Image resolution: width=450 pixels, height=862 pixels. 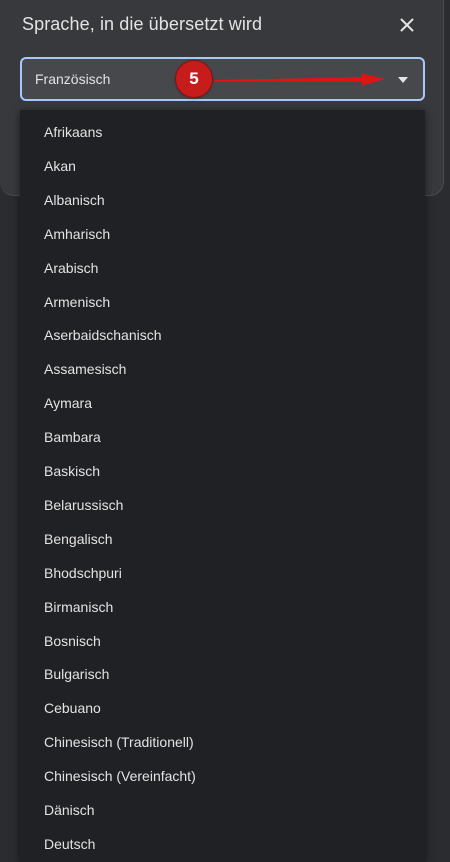 What do you see at coordinates (222, 166) in the screenshot?
I see `language-option: Akan` at bounding box center [222, 166].